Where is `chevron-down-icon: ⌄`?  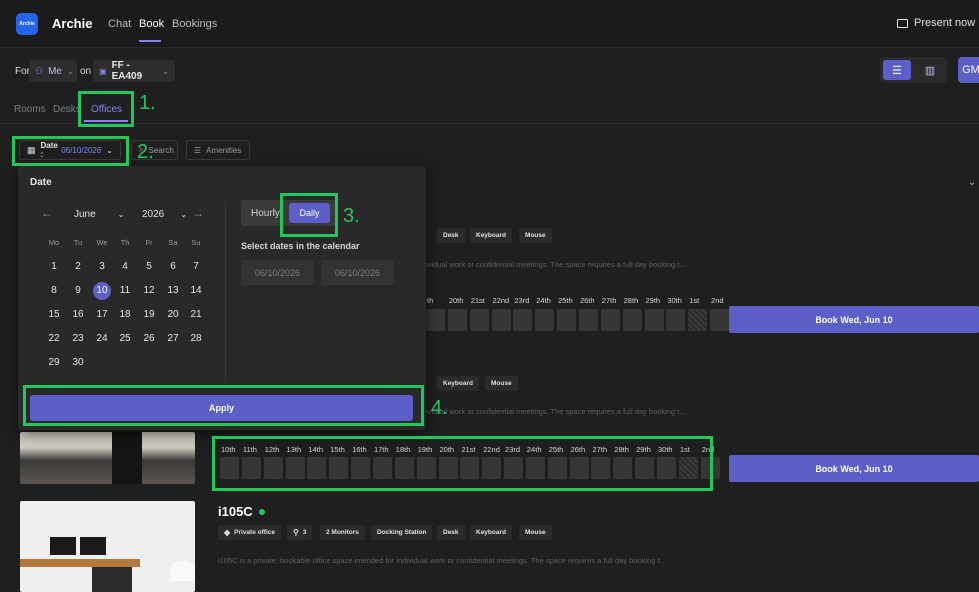 chevron-down-icon: ⌄ is located at coordinates (972, 182).